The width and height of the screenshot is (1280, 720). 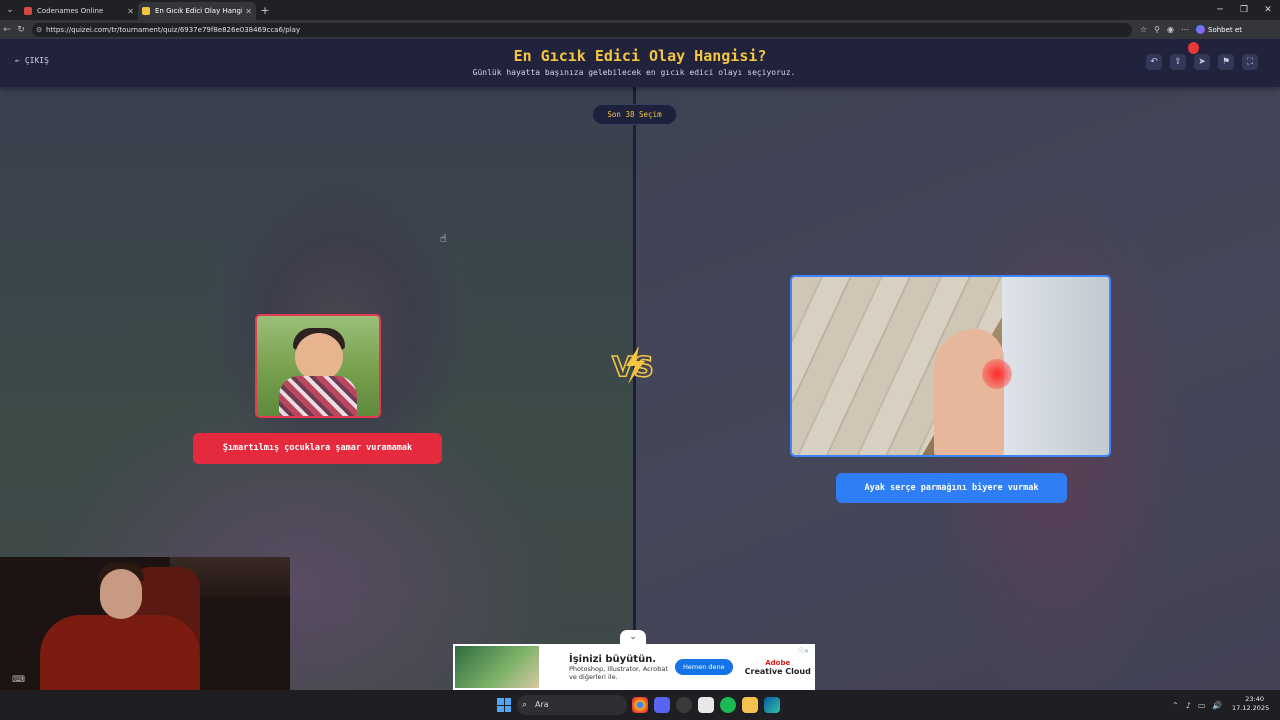 I want to click on new-tab-plus-icon: +, so click(x=265, y=10).